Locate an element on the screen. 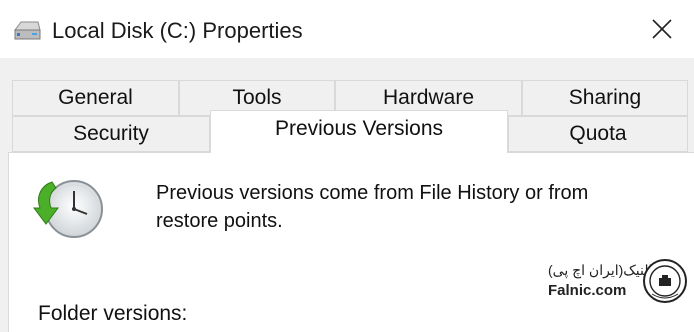  tab-sharing: Sharing is located at coordinates (605, 98).